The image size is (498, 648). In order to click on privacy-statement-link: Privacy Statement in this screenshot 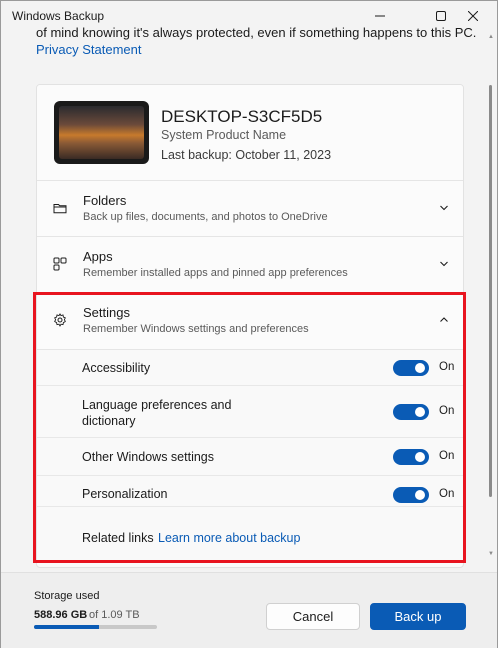, I will do `click(89, 49)`.